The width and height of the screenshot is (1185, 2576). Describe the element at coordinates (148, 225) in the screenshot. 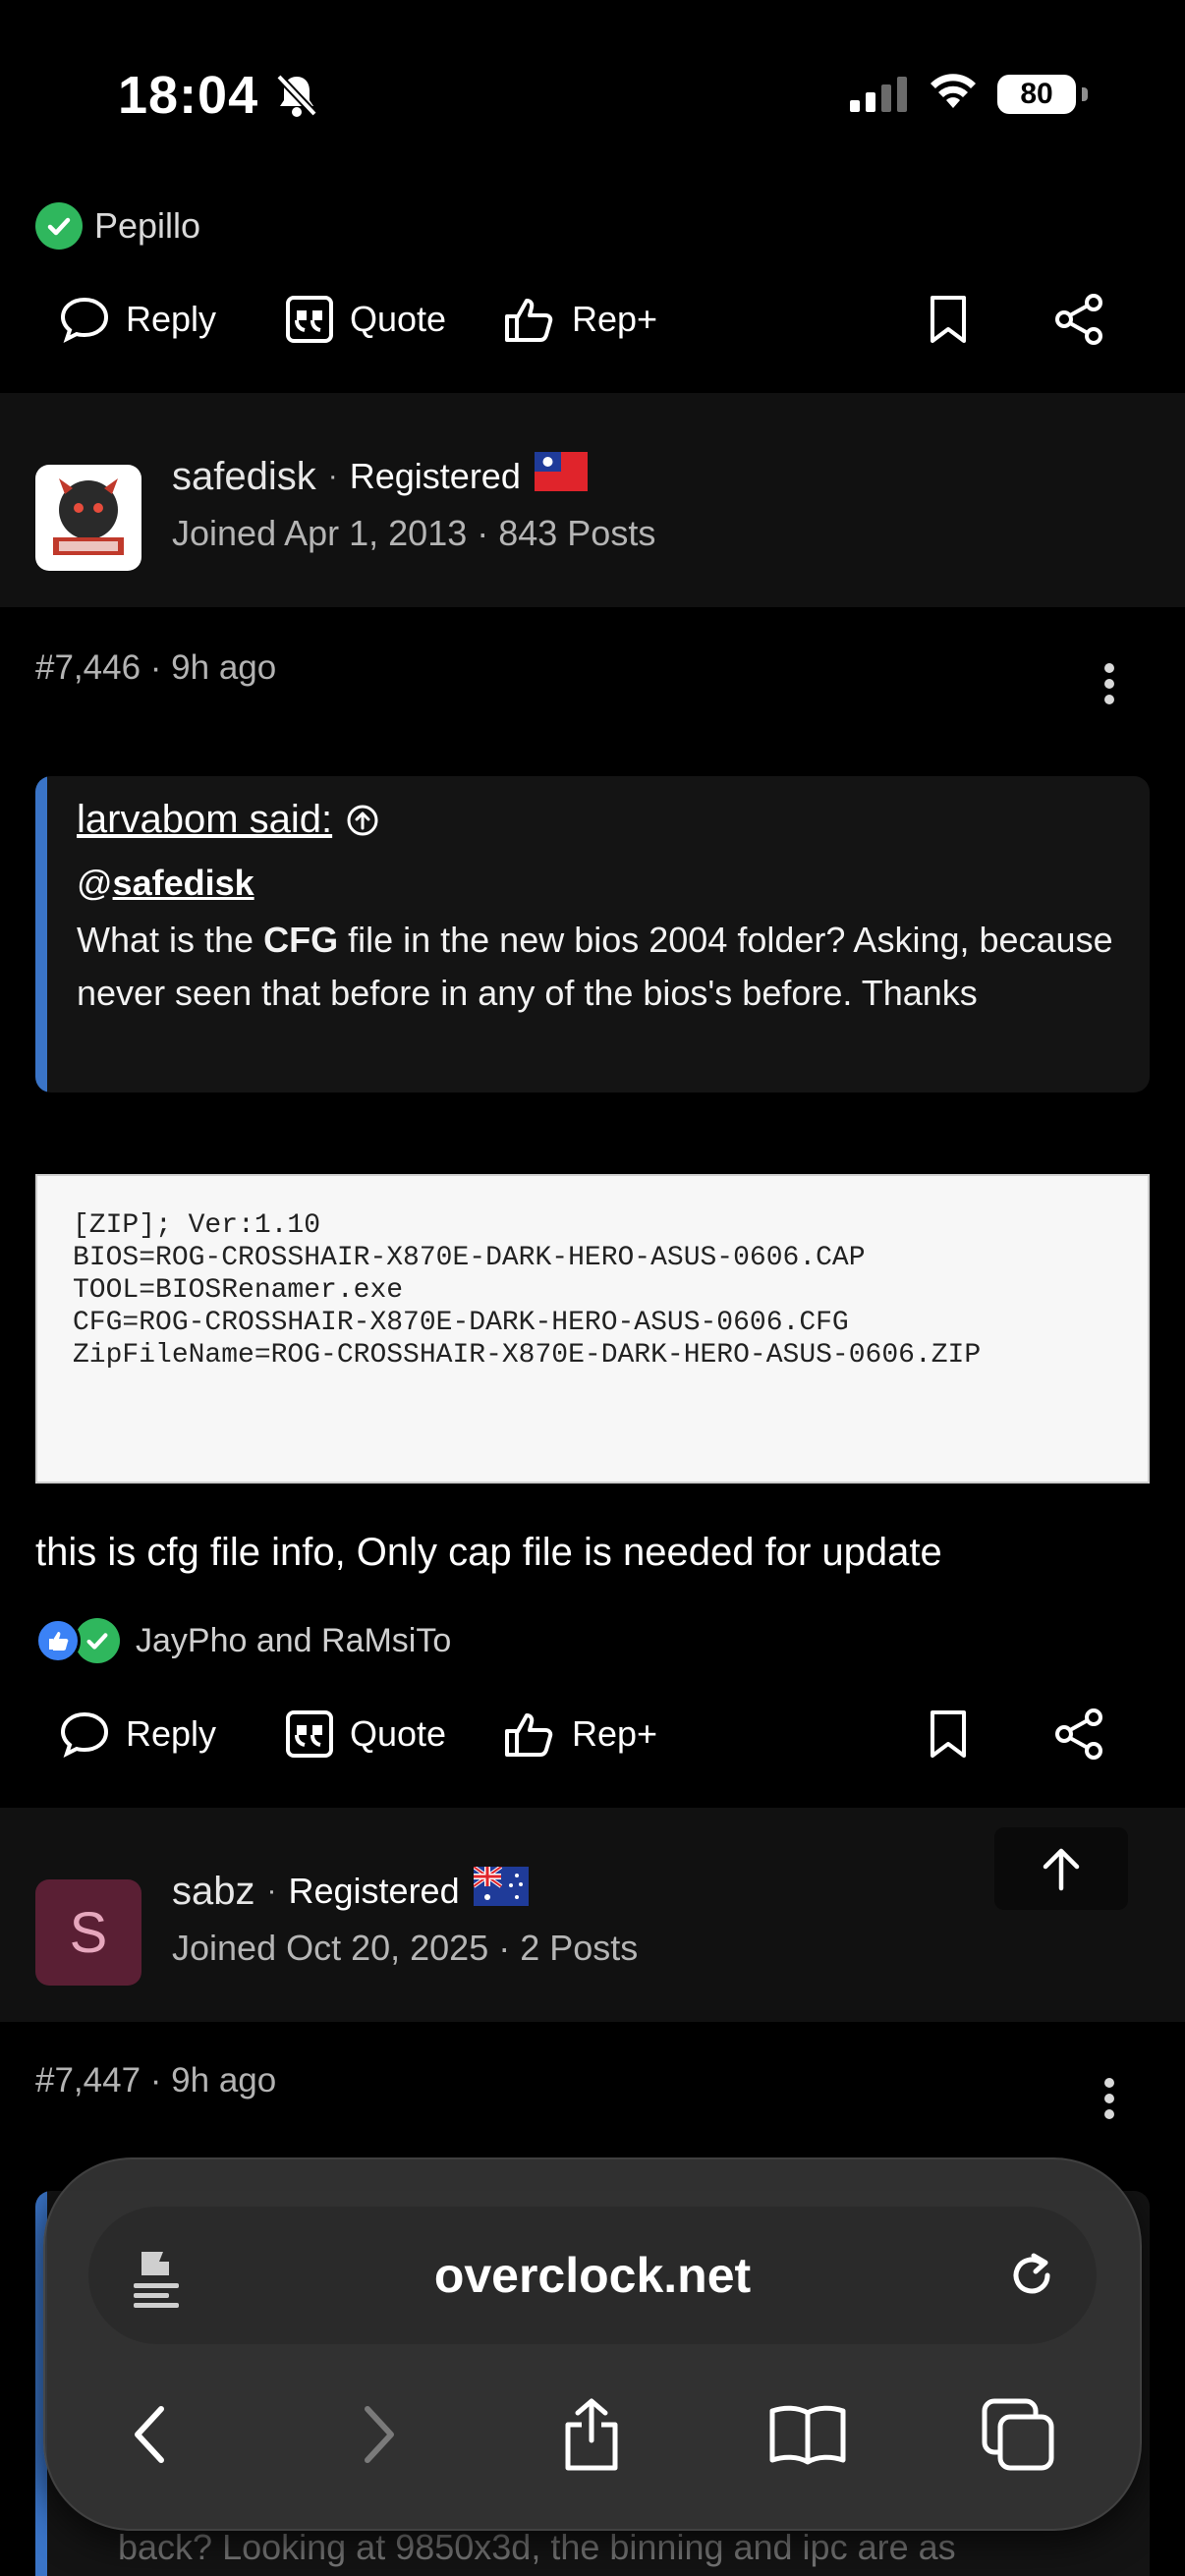

I see `reacted-user-name: Pepillo` at that location.